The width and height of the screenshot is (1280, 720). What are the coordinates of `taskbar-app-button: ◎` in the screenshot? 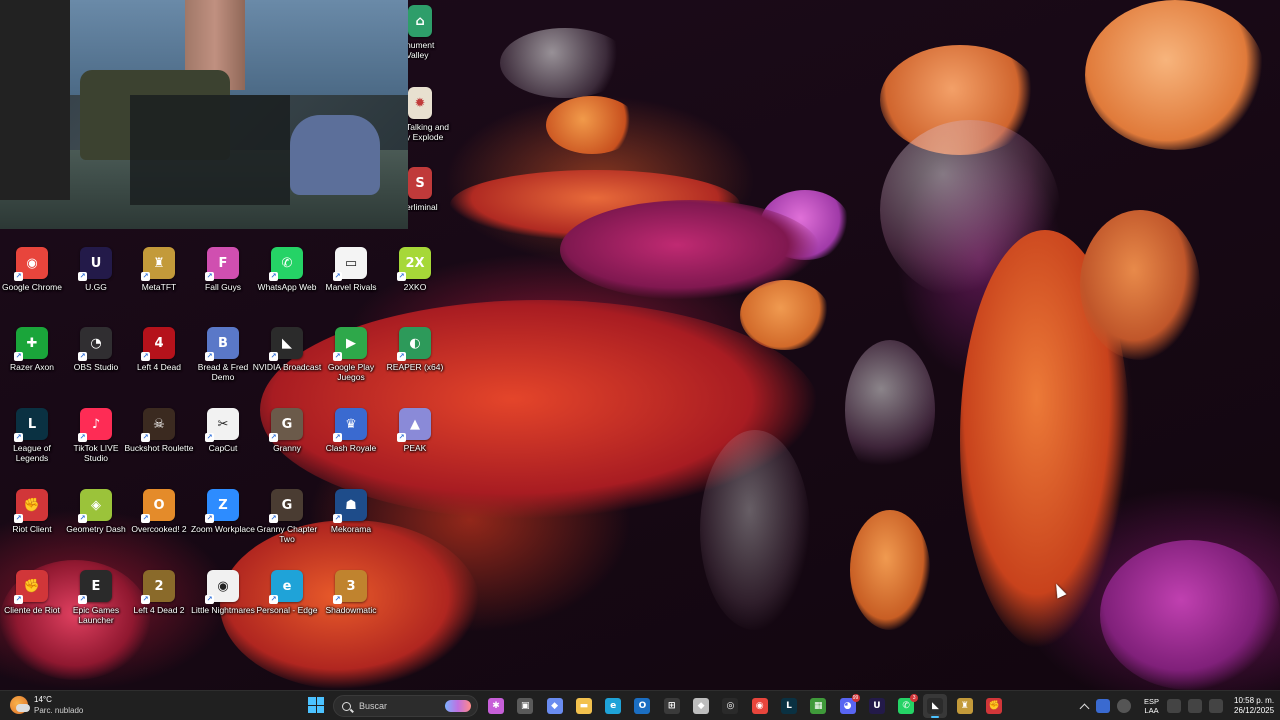 It's located at (730, 706).